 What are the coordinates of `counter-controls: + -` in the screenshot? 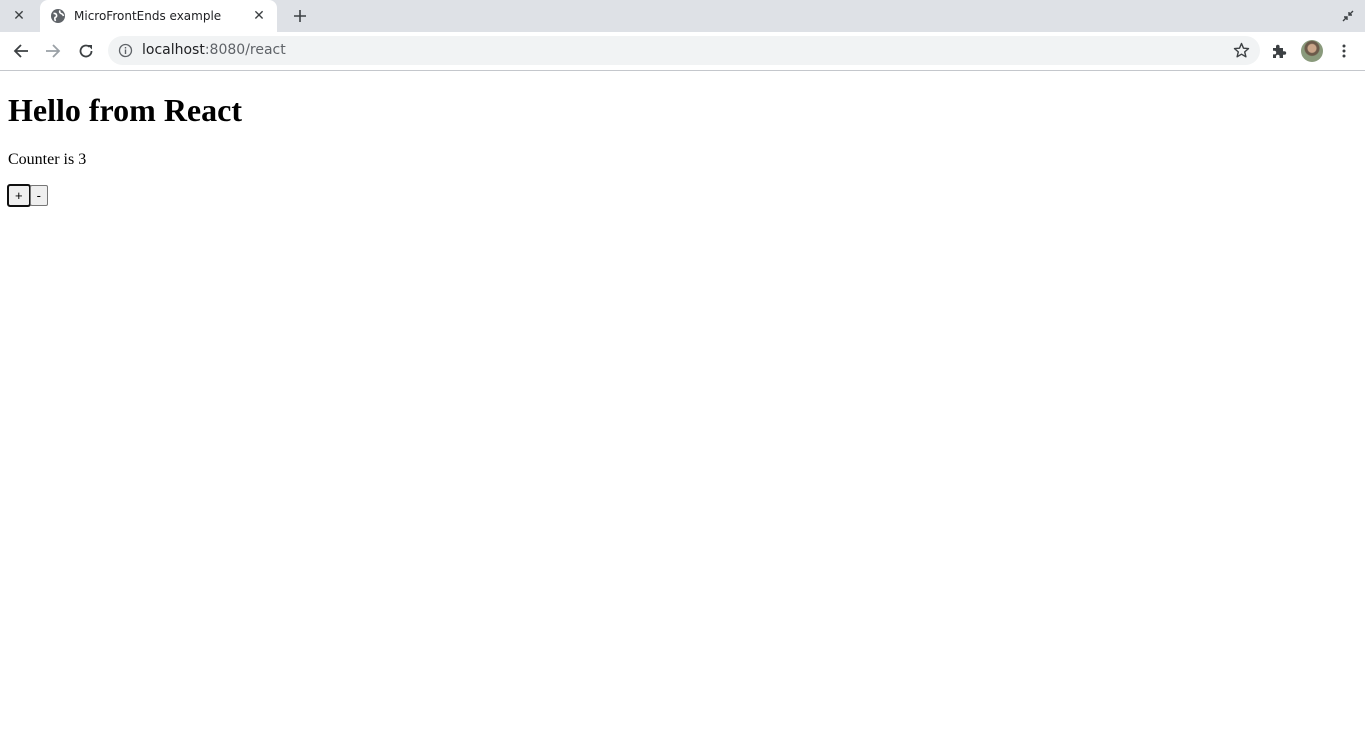 It's located at (27, 195).